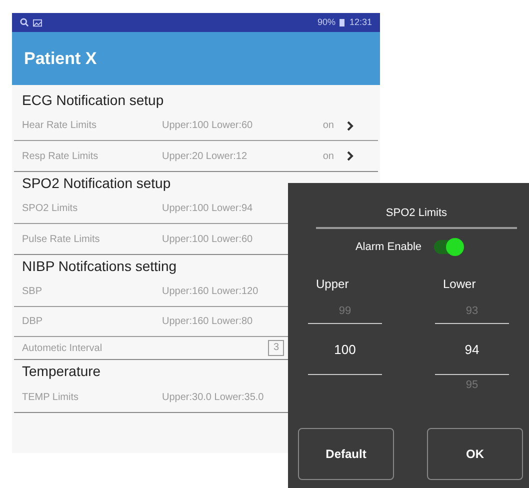  I want to click on section-heading: Temperature, so click(61, 371).